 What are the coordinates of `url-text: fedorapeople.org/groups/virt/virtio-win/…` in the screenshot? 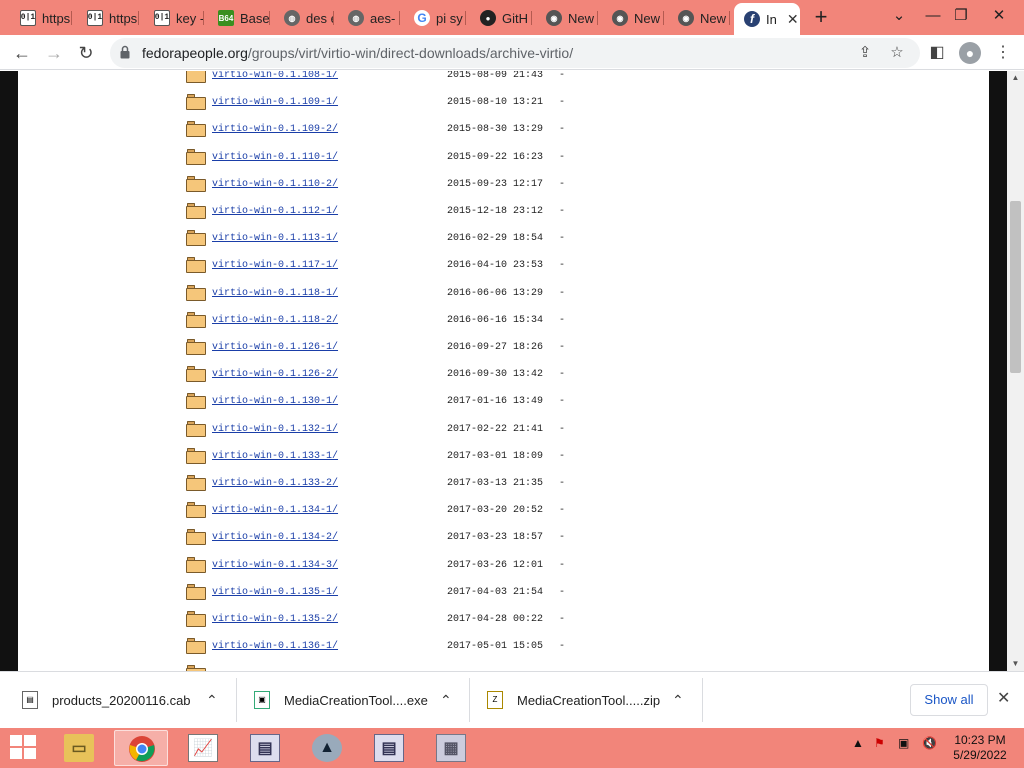 It's located at (357, 53).